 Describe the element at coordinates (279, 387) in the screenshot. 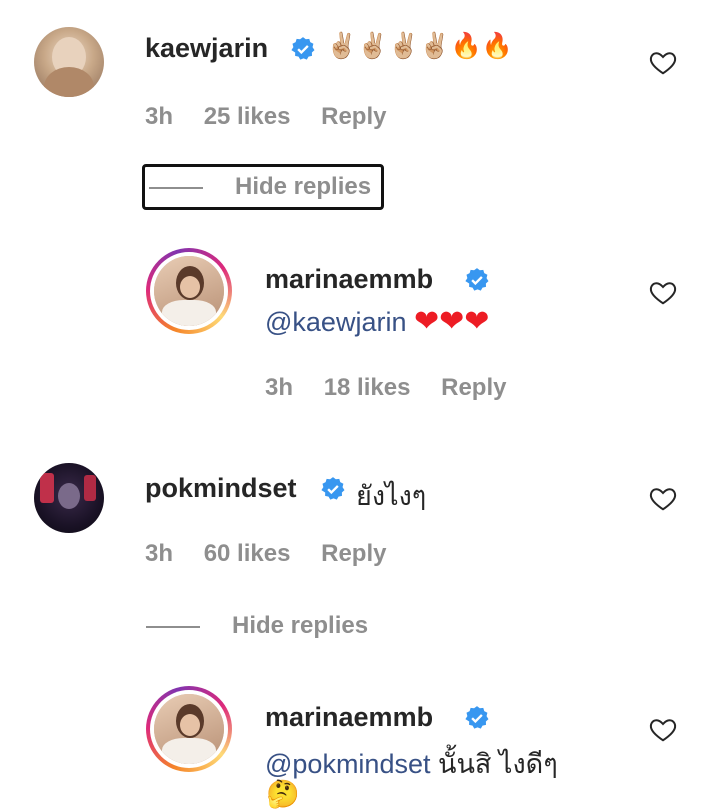

I see `reply-time: 3h` at that location.